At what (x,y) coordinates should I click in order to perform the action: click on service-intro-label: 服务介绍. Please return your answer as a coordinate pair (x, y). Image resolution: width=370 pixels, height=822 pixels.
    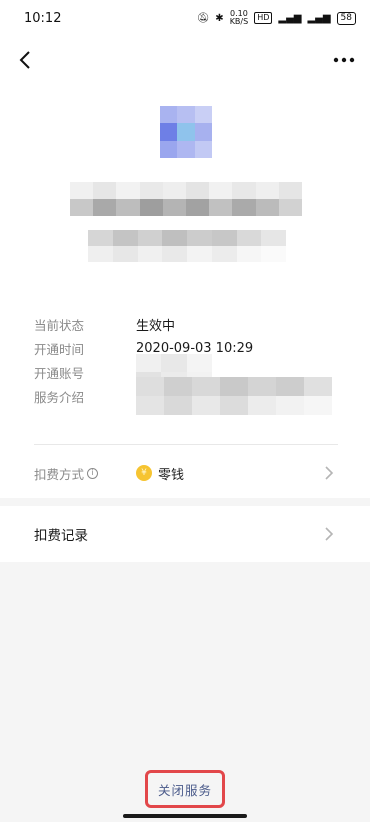
    Looking at the image, I should click on (59, 397).